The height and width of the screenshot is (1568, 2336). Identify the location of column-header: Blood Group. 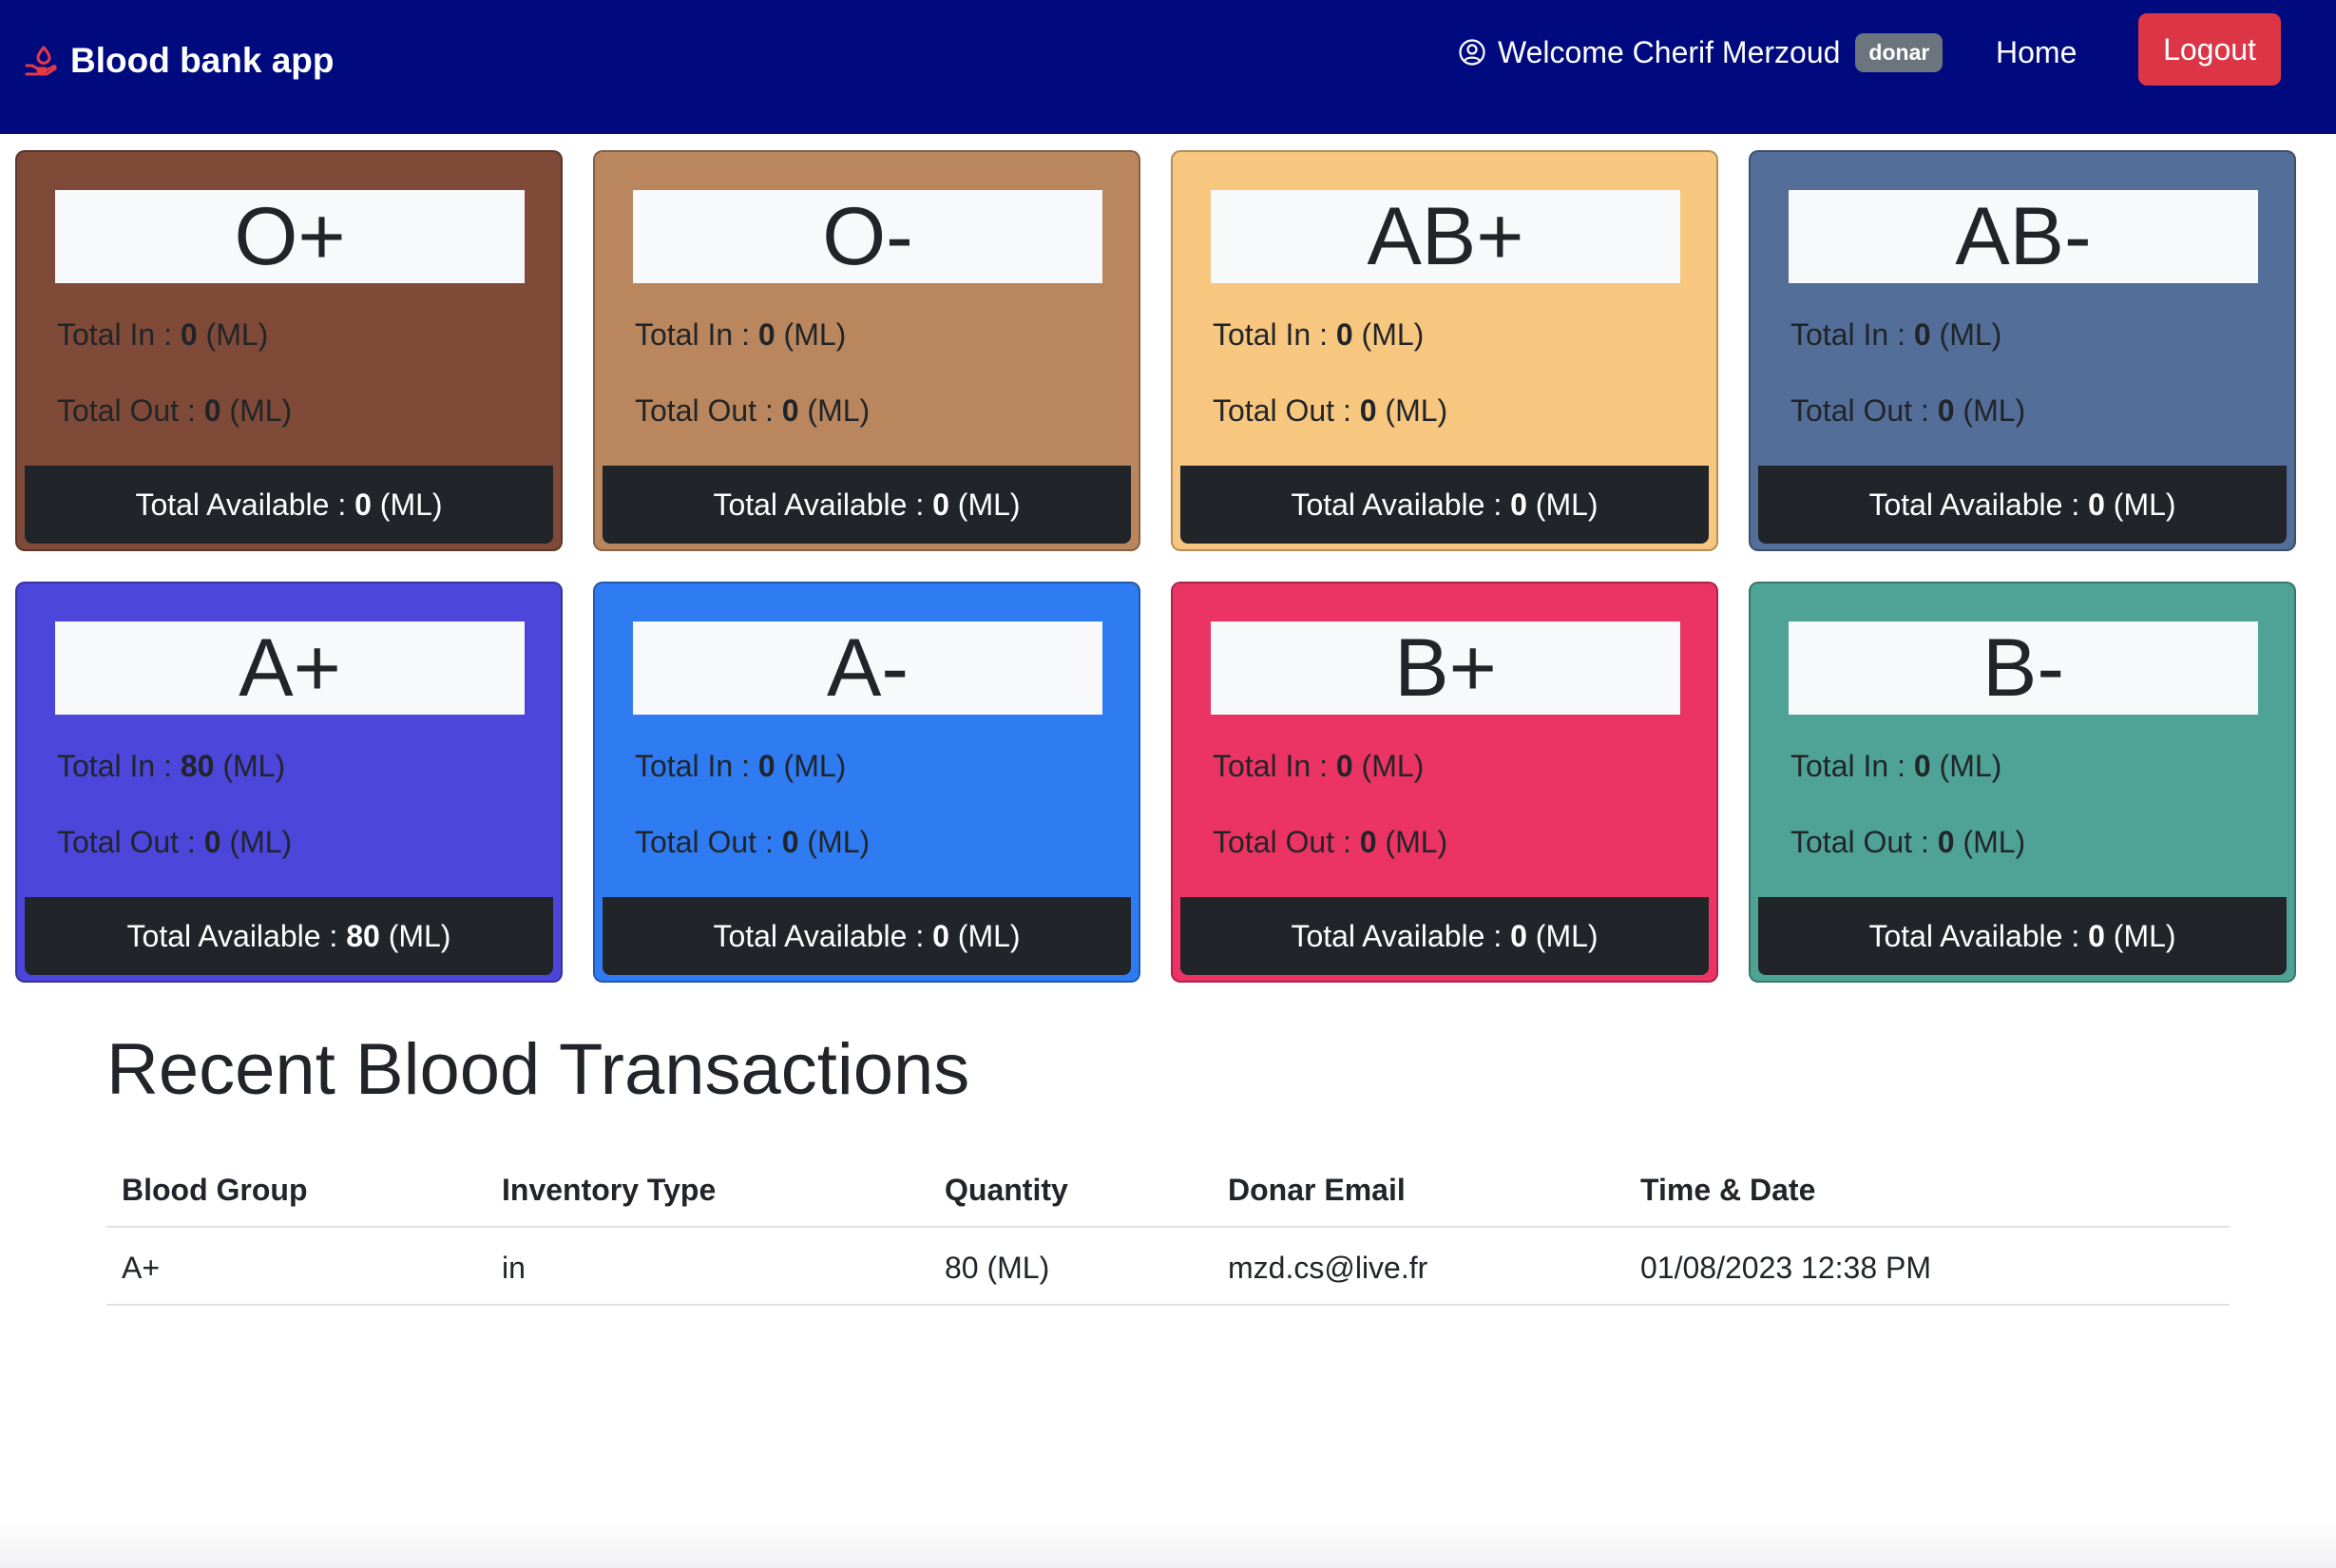
(215, 1190).